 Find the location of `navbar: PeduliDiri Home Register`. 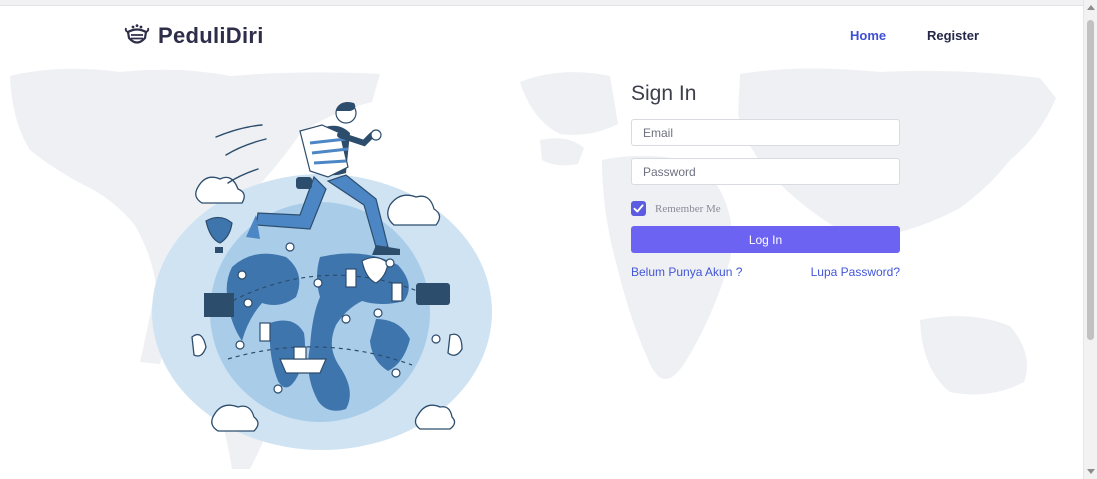

navbar: PeduliDiri Home Register is located at coordinates (541, 35).